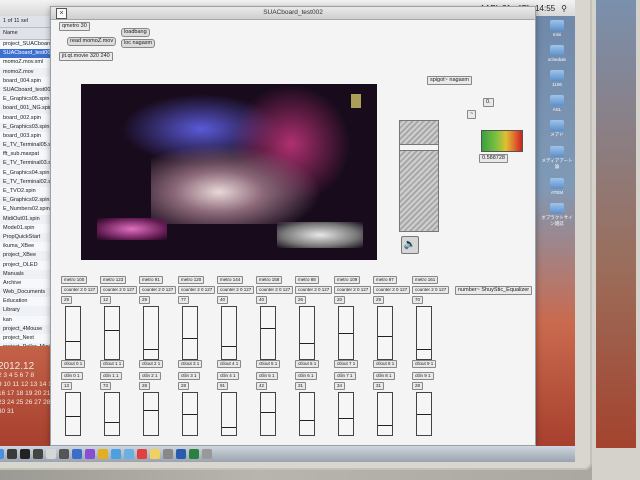 This screenshot has width=640, height=480. What do you see at coordinates (340, 386) in the screenshot?
I see `number-box: 34` at bounding box center [340, 386].